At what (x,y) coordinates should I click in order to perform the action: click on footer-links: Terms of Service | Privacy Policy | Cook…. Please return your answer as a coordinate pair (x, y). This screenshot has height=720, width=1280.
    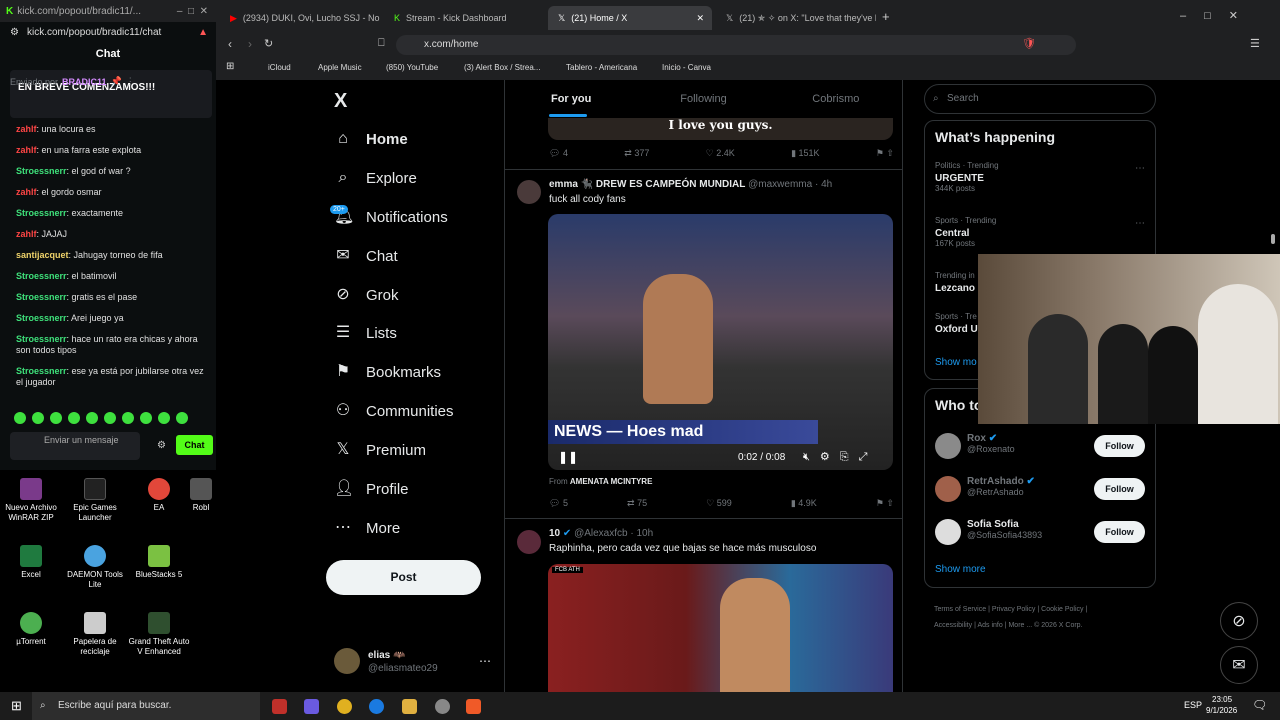
    Looking at the image, I should click on (1044, 618).